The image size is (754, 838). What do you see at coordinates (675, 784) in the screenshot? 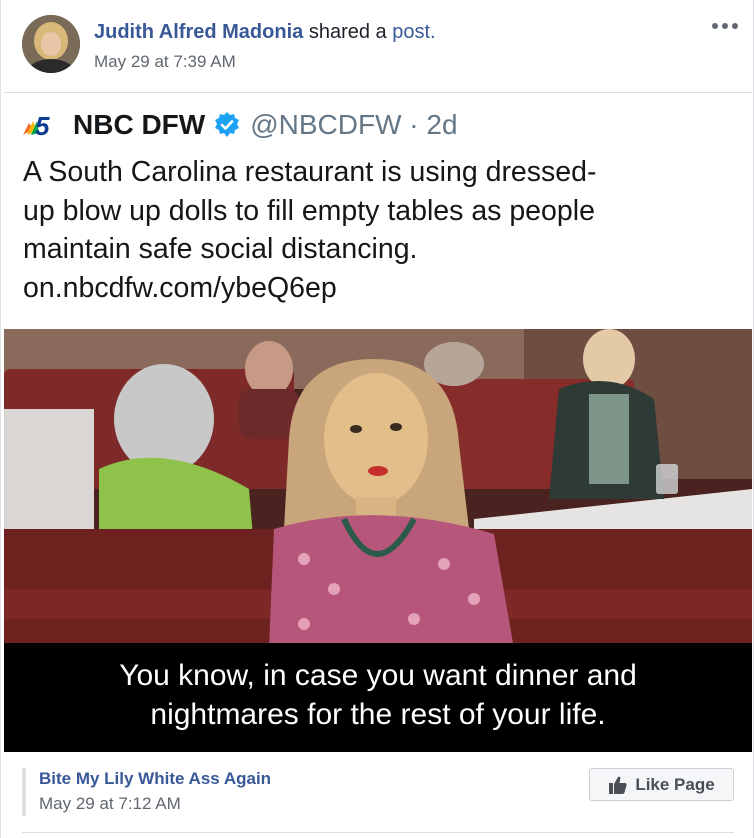
I see `like-page-label: Like Page` at bounding box center [675, 784].